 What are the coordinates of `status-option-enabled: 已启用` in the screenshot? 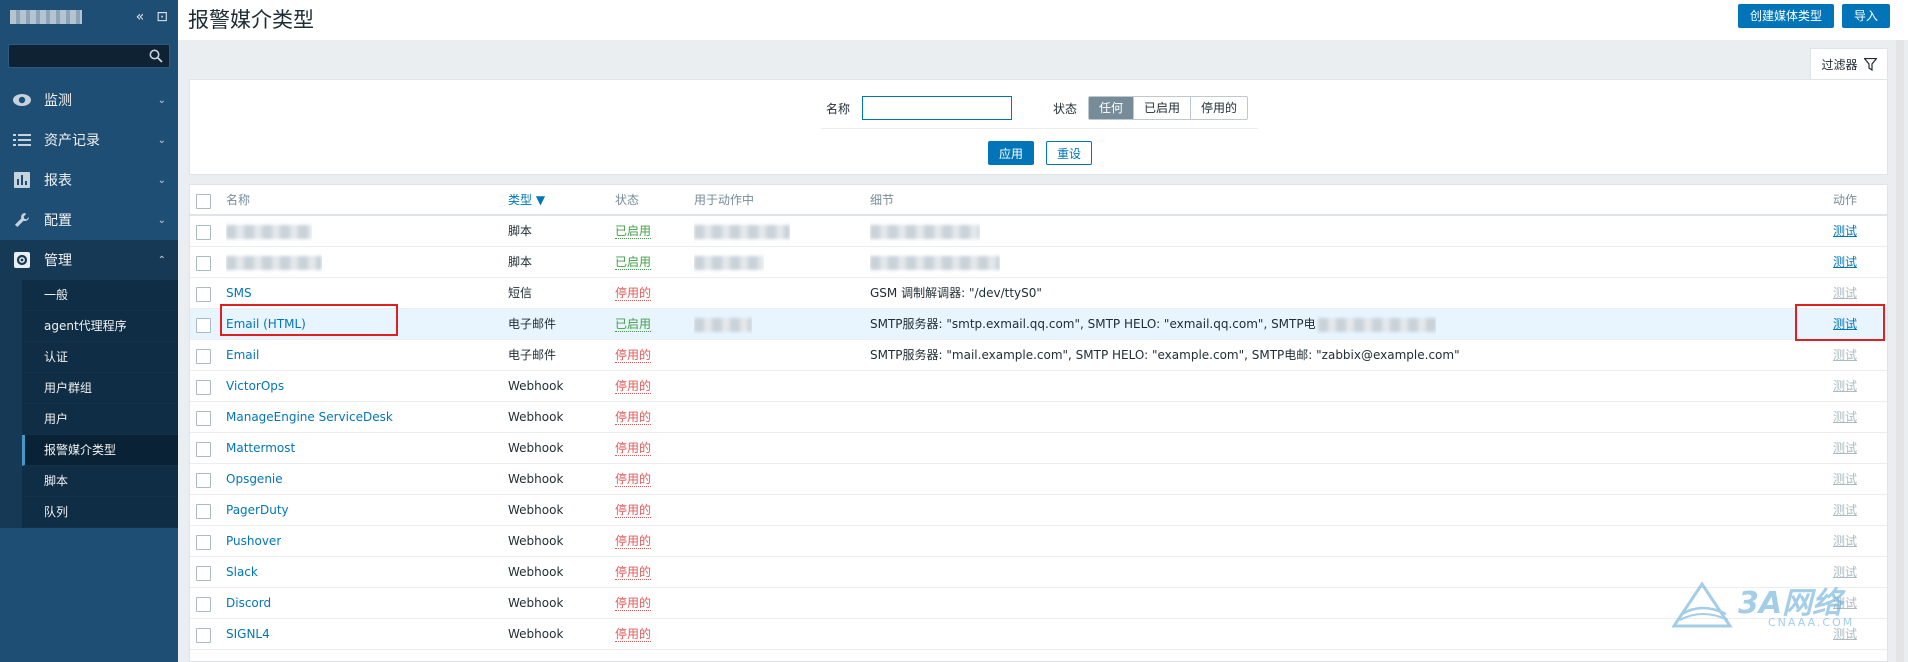 It's located at (1162, 108).